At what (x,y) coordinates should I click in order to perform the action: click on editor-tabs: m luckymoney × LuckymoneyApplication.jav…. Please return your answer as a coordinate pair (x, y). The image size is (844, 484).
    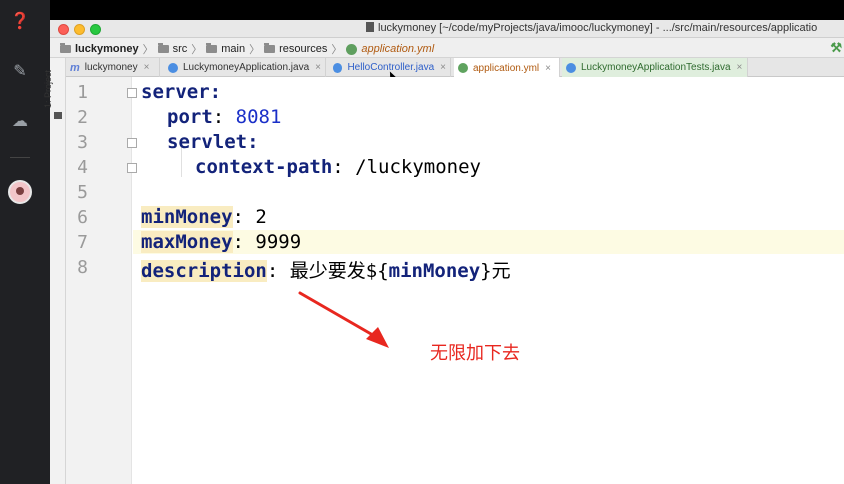
    Looking at the image, I should click on (455, 68).